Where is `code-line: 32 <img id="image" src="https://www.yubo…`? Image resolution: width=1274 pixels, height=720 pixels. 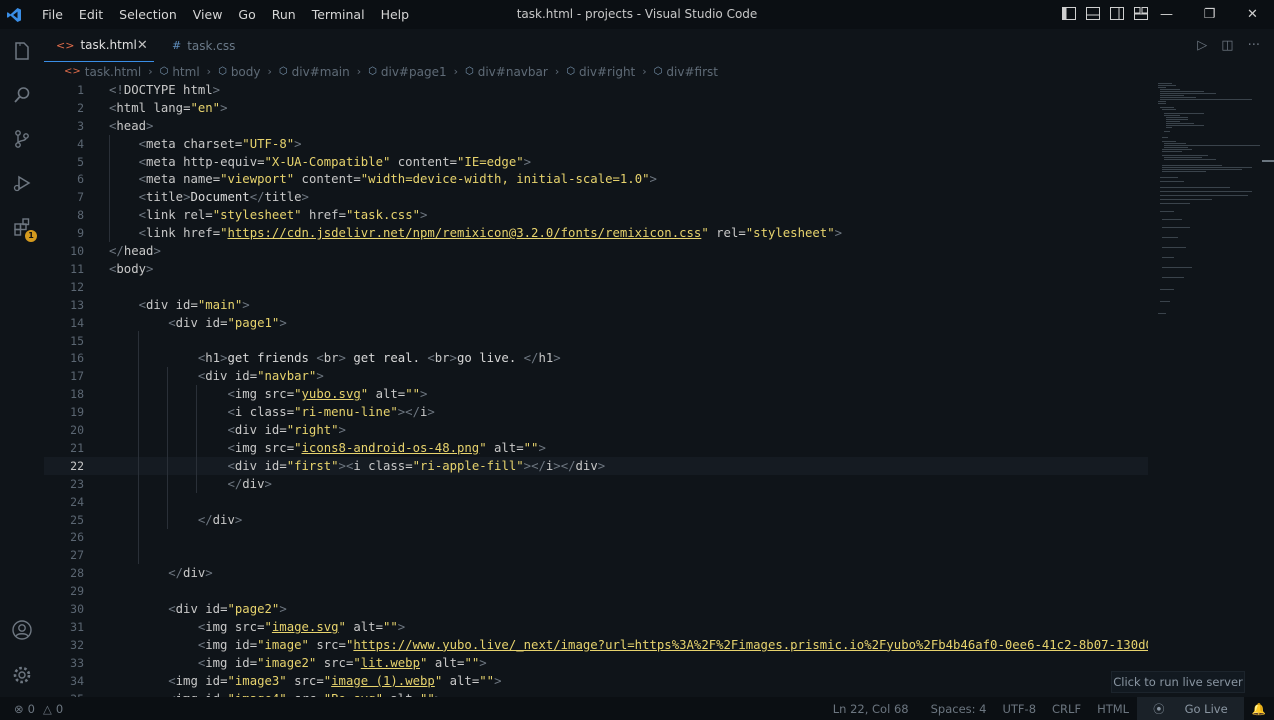
code-line: 32 <img id="image" src="https://www.yubo… is located at coordinates (596, 645).